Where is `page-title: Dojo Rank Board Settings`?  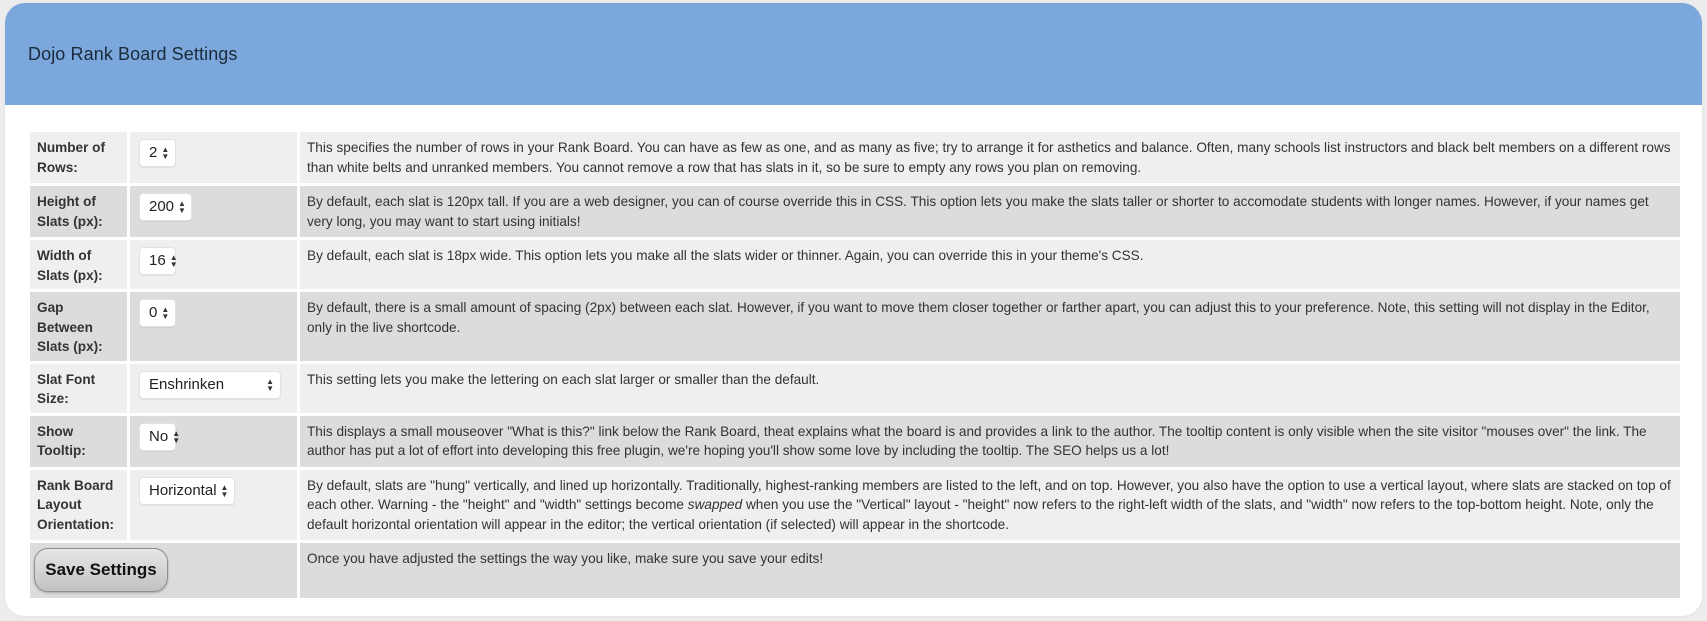 page-title: Dojo Rank Board Settings is located at coordinates (133, 53).